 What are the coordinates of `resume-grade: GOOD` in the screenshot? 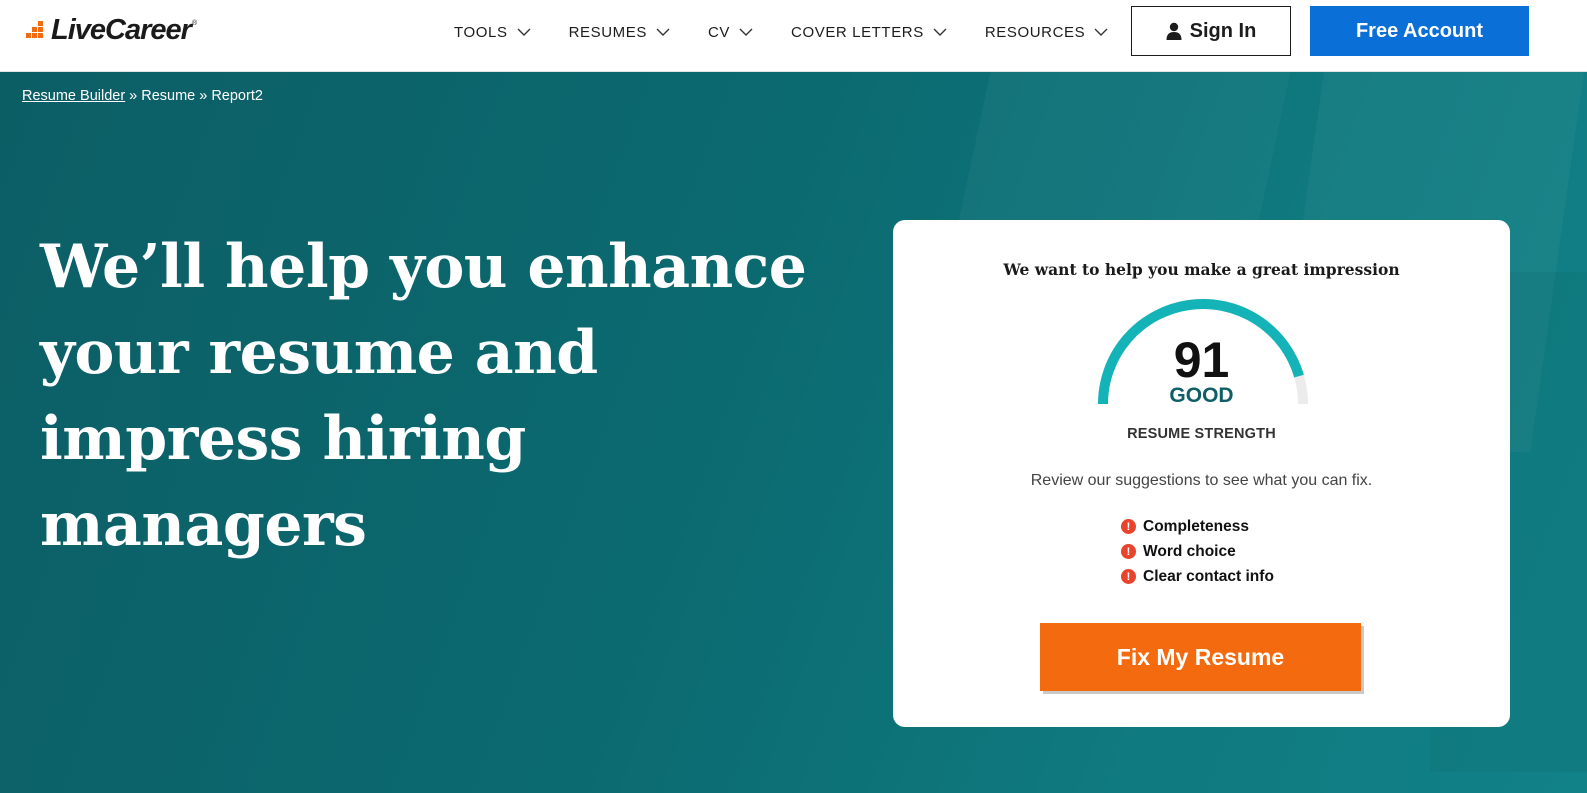 It's located at (1201, 395).